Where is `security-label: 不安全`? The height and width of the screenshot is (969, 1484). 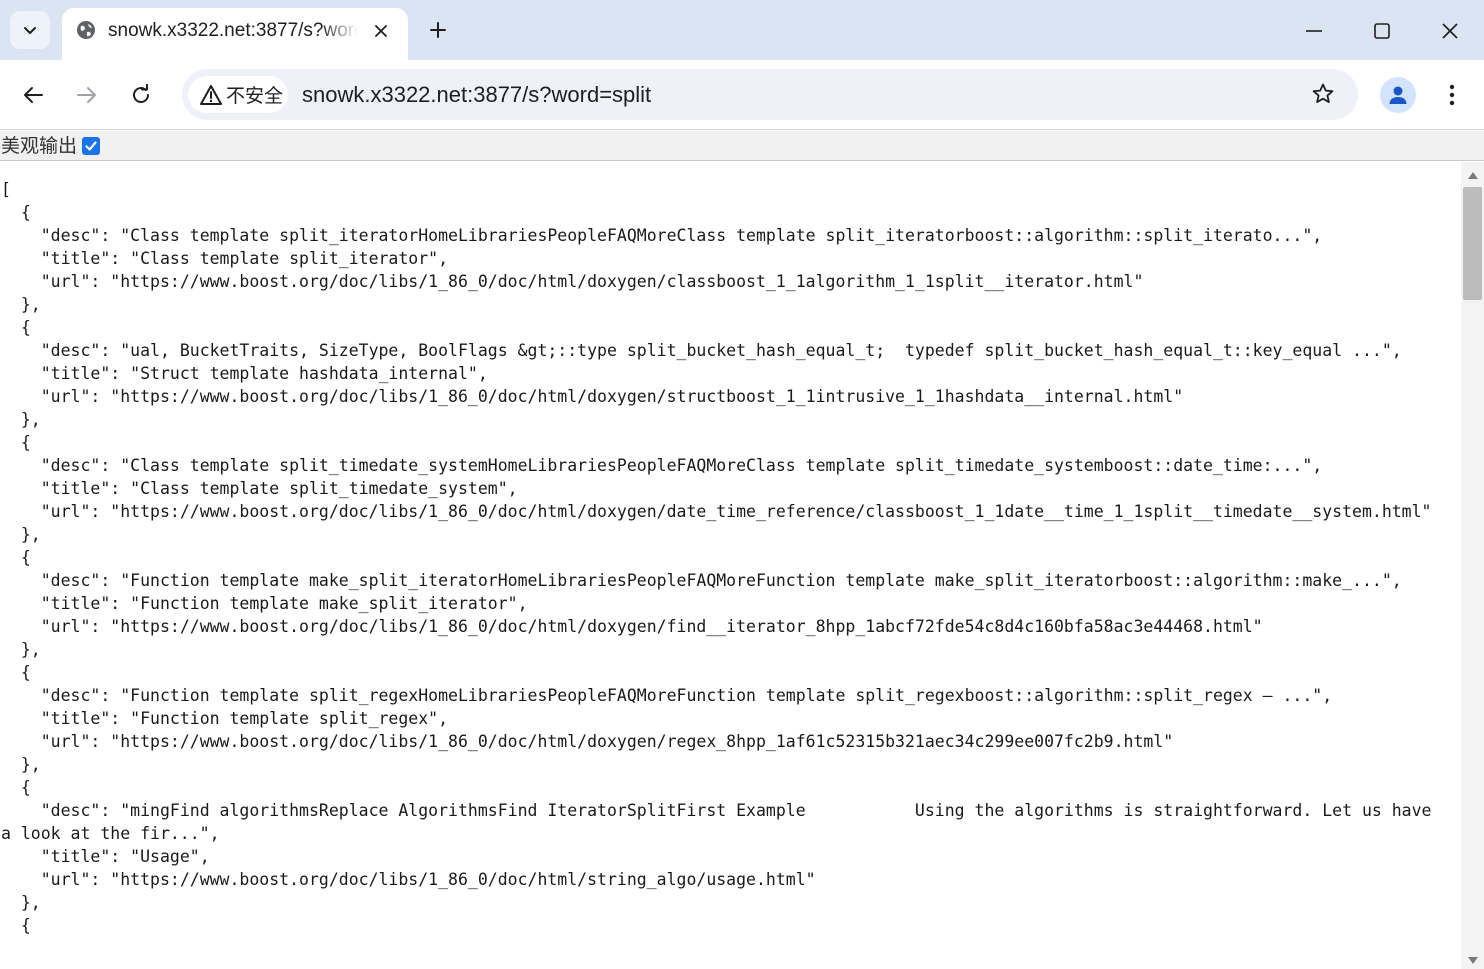 security-label: 不安全 is located at coordinates (255, 96).